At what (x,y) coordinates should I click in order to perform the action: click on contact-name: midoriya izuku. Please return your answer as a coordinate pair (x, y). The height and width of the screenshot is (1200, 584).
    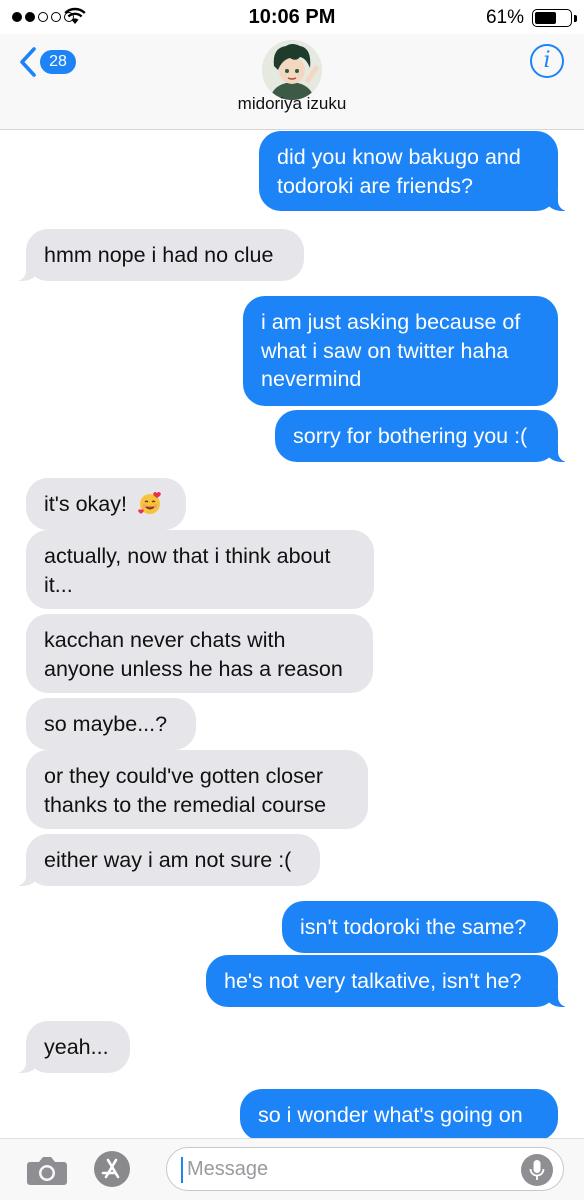
    Looking at the image, I should click on (292, 104).